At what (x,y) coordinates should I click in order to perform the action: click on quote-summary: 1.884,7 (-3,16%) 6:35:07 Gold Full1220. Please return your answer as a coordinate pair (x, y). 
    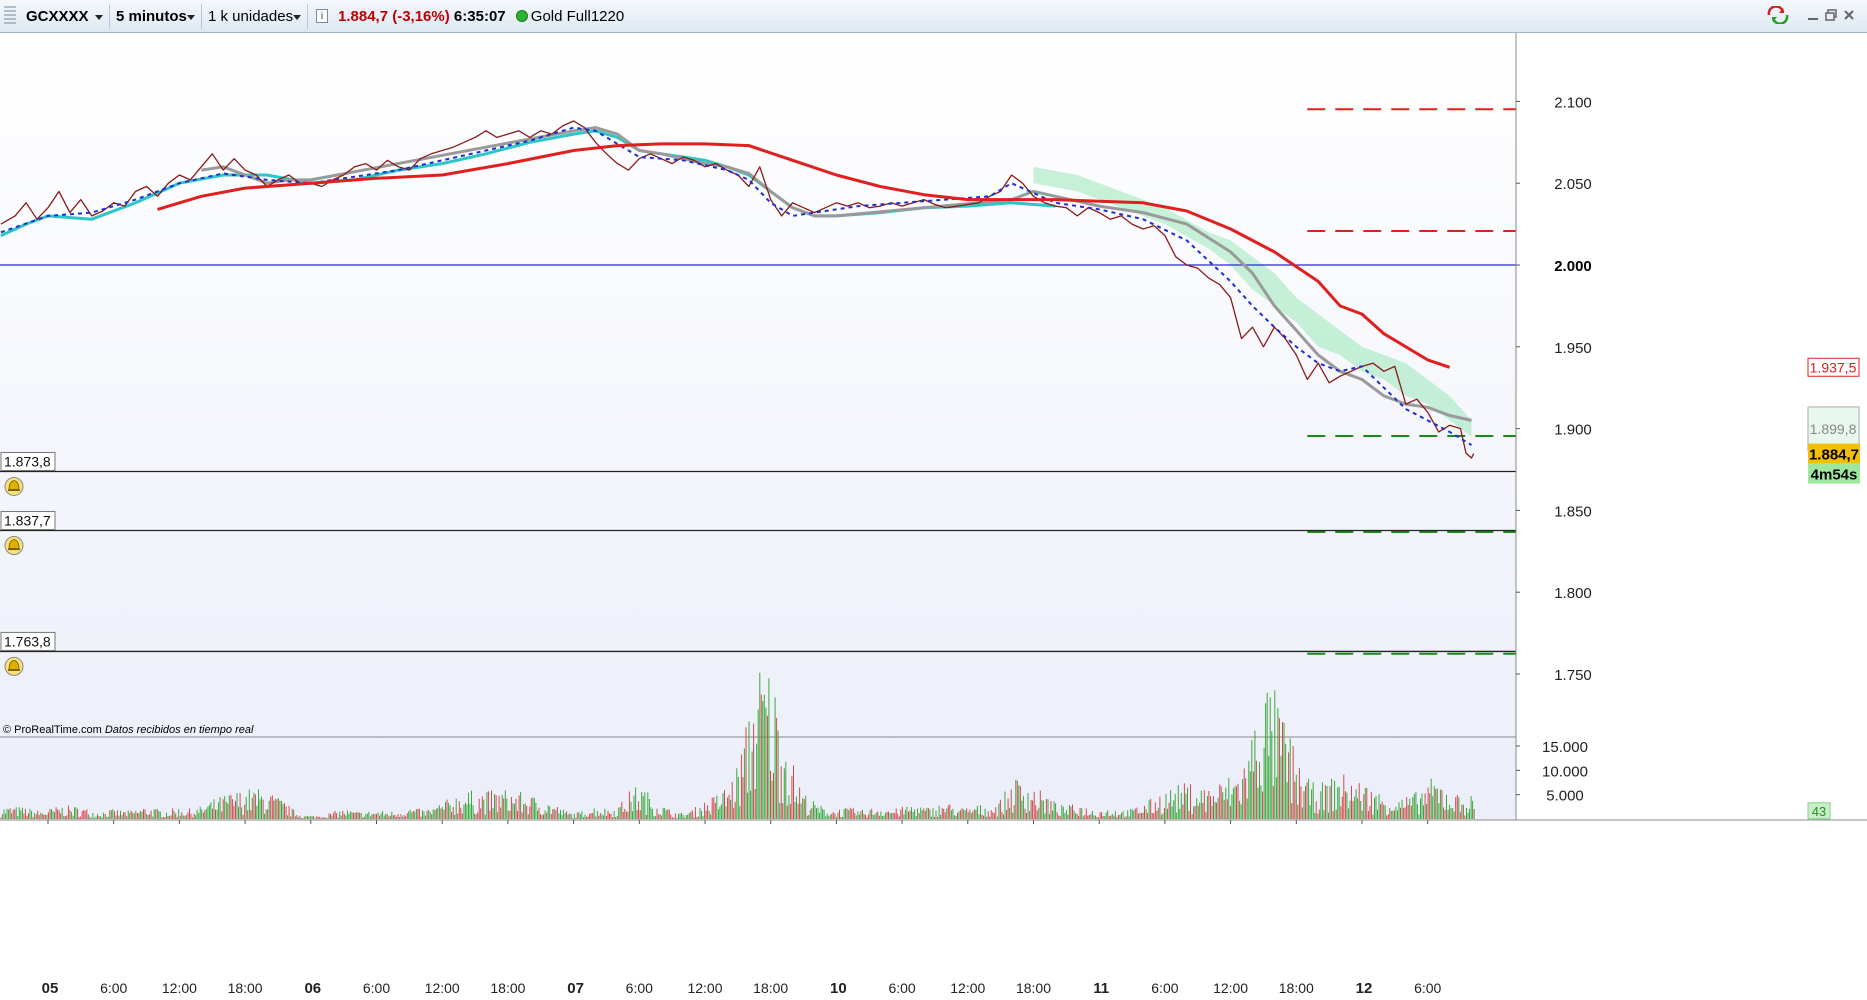
    Looking at the image, I should click on (481, 16).